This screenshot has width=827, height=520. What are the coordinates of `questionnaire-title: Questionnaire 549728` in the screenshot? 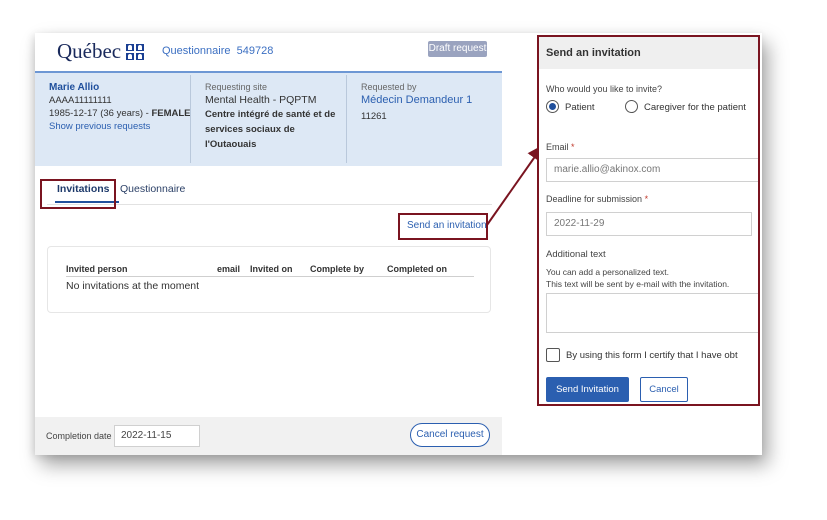 It's located at (217, 51).